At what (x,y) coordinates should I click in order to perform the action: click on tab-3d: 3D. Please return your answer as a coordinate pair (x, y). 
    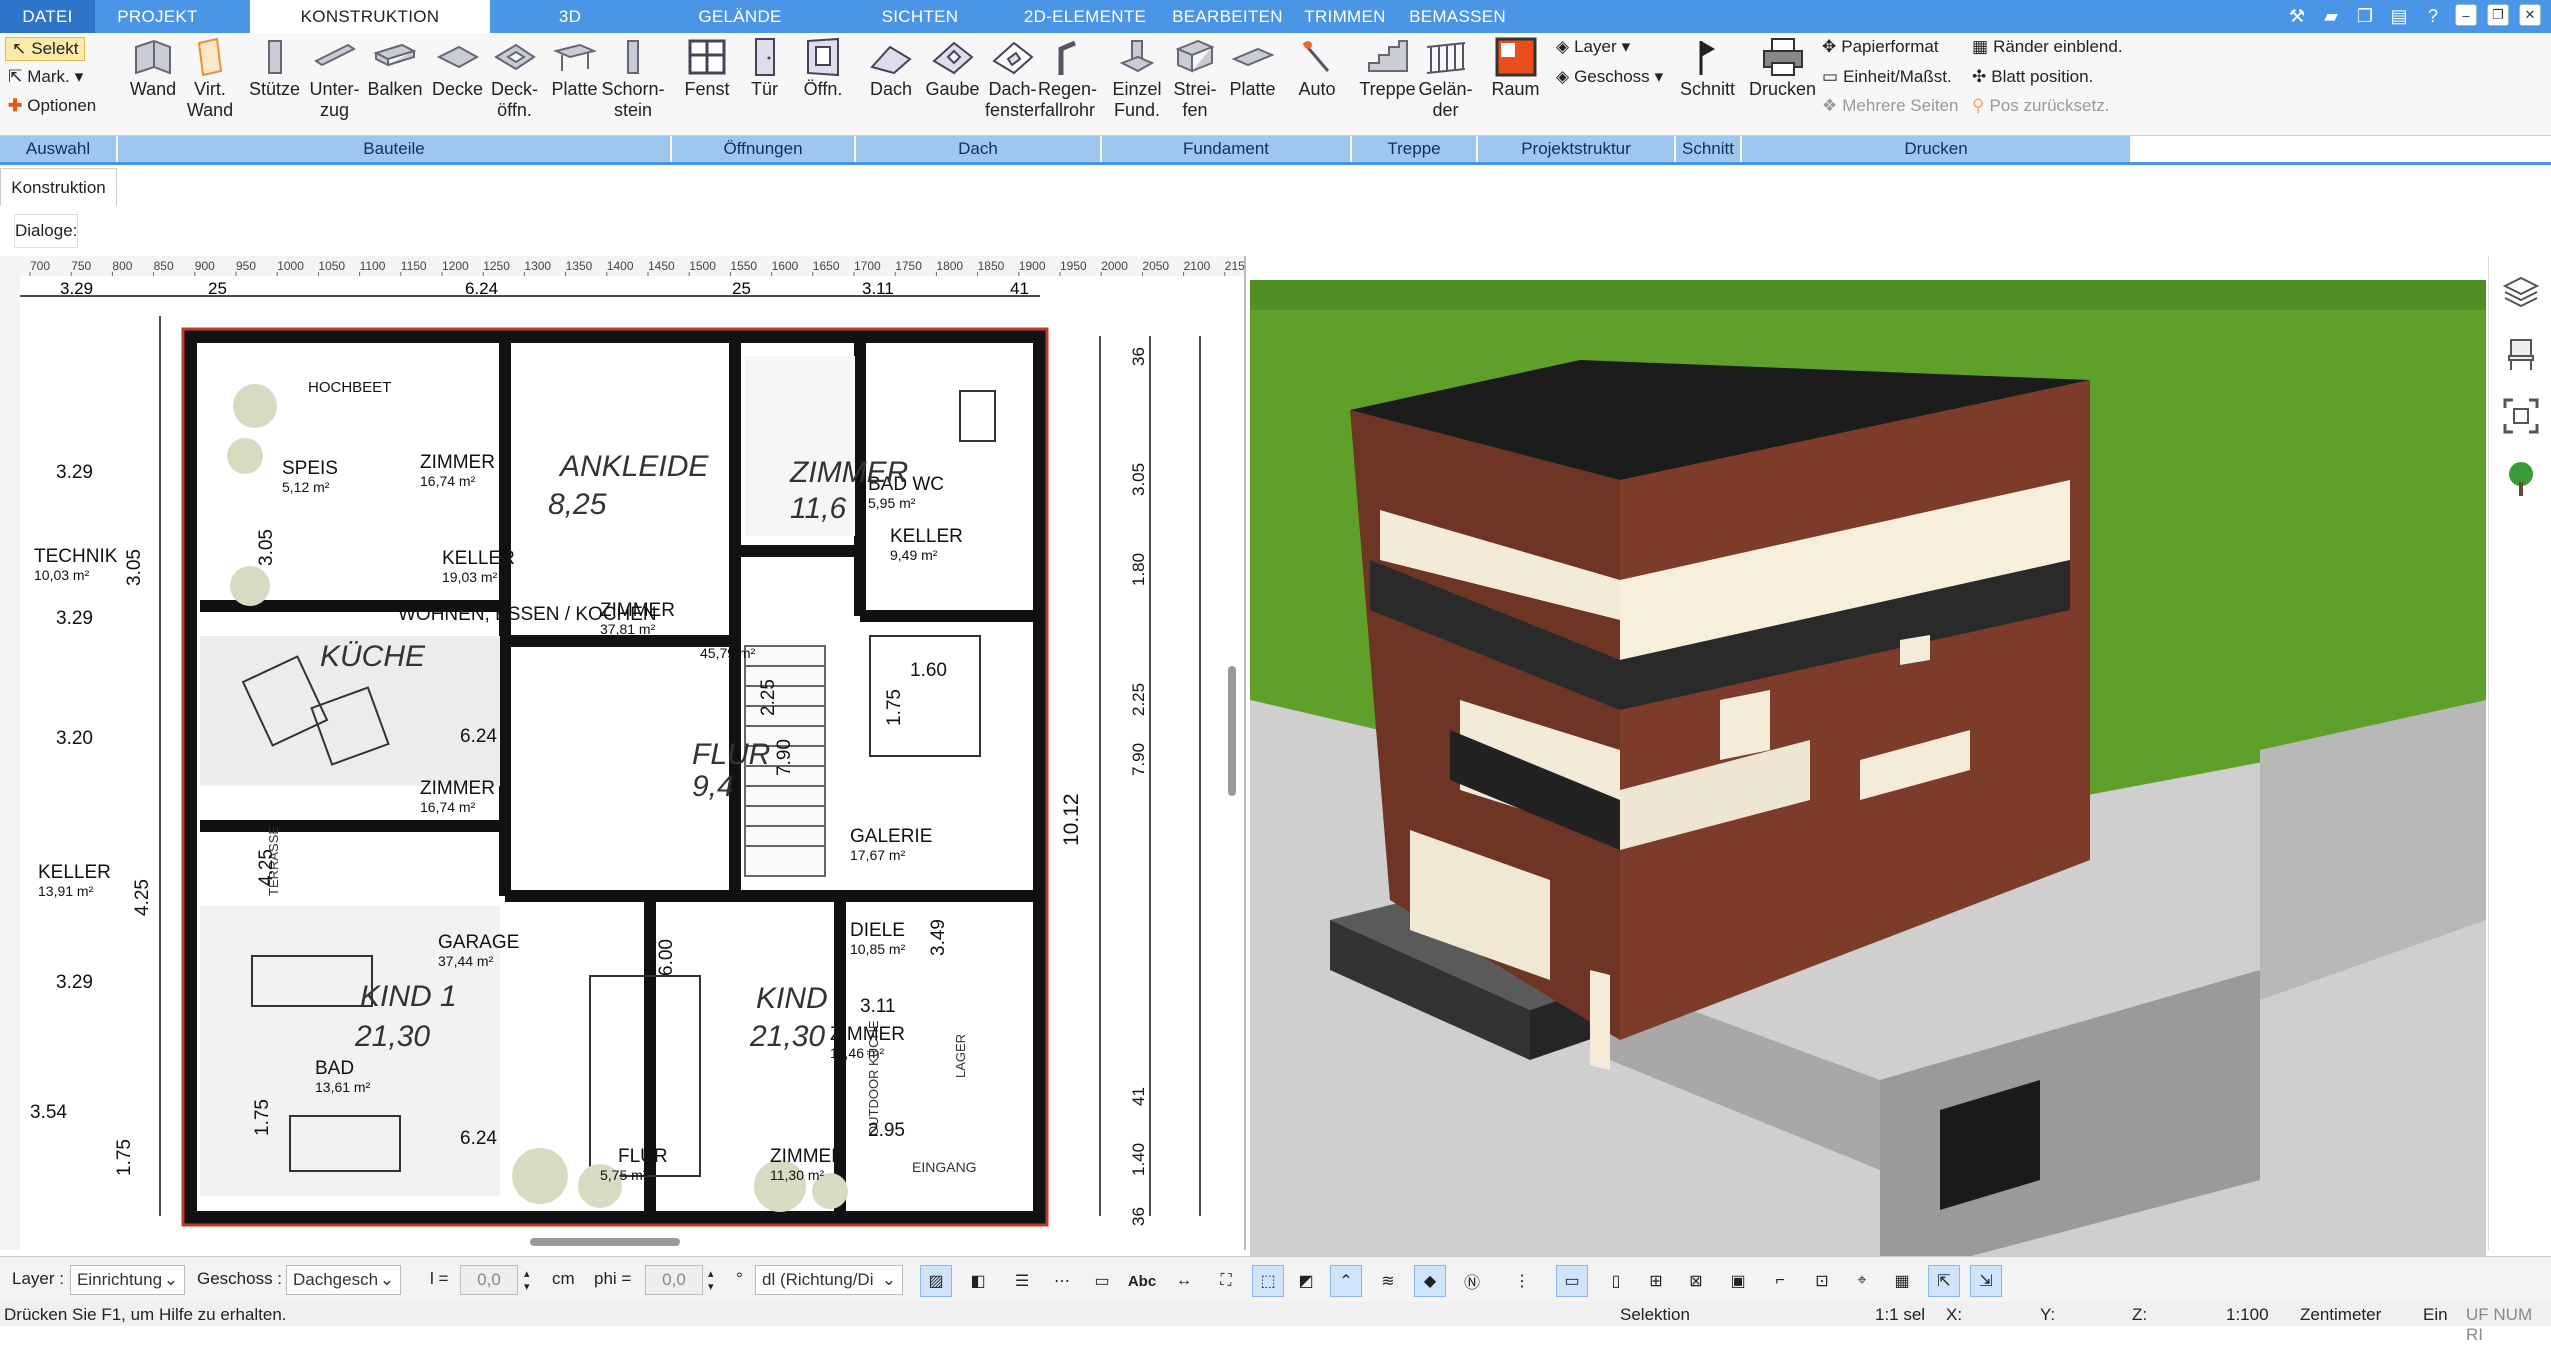
    Looking at the image, I should click on (570, 16).